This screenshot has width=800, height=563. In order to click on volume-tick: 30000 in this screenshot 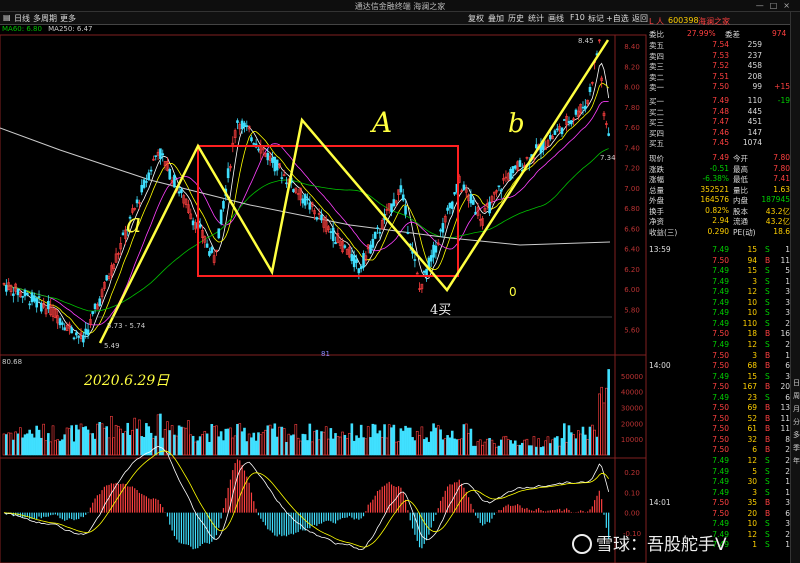, I will do `click(632, 409)`.